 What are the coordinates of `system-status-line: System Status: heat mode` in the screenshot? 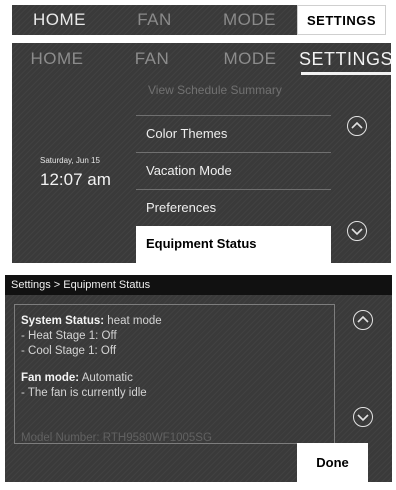 It's located at (91, 321).